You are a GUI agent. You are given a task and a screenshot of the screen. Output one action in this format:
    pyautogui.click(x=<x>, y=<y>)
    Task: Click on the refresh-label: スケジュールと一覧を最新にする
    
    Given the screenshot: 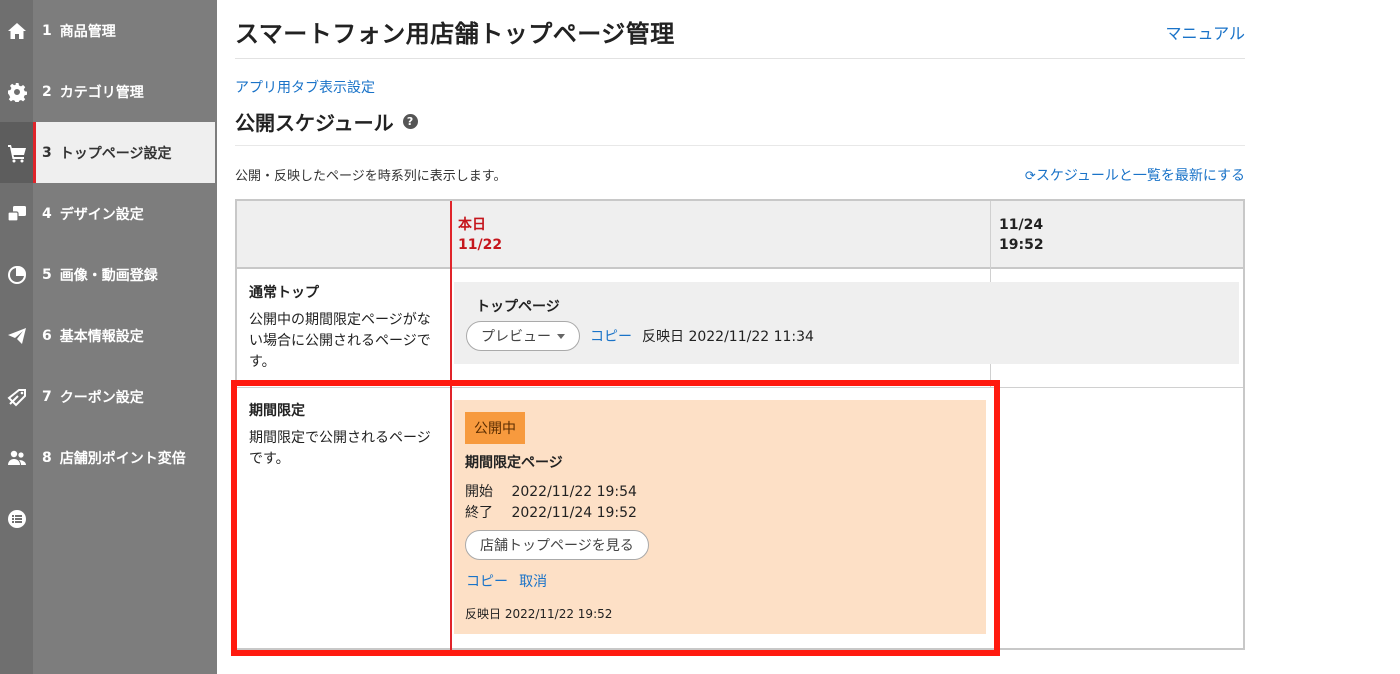 What is the action you would take?
    pyautogui.click(x=1140, y=176)
    